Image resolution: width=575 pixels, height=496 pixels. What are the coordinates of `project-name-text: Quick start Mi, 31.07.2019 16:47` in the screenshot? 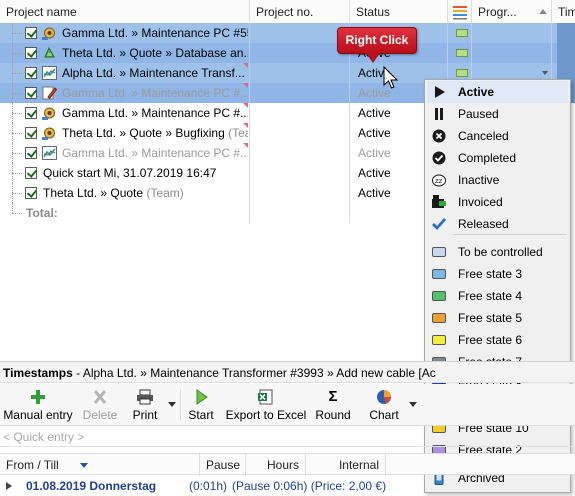 It's located at (130, 173).